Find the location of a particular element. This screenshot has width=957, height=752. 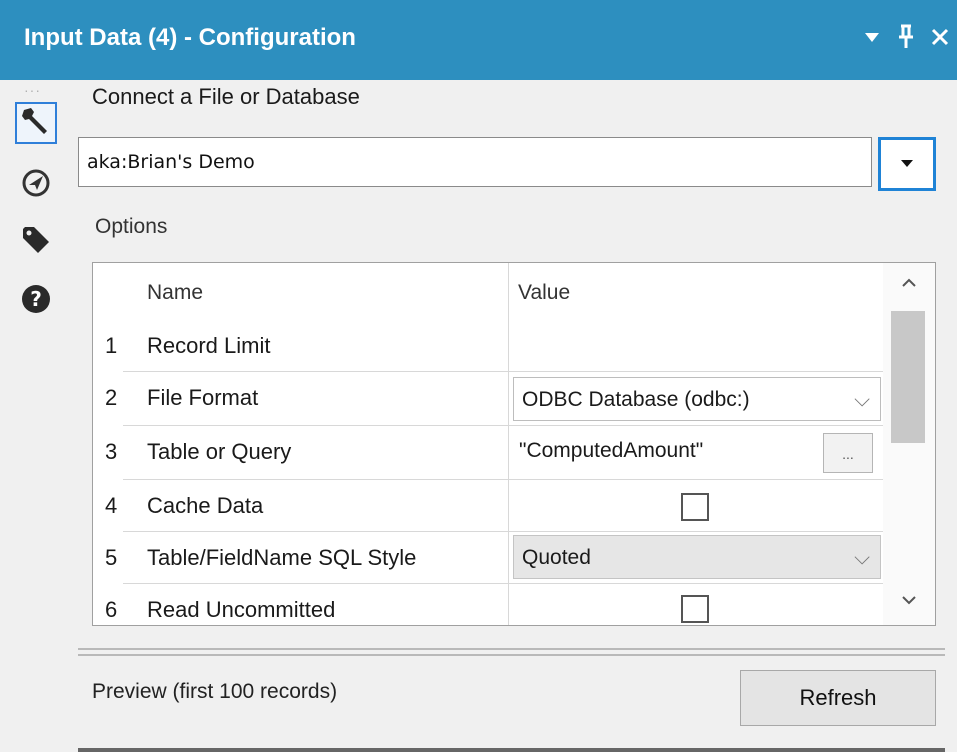

pin-icon is located at coordinates (906, 37).